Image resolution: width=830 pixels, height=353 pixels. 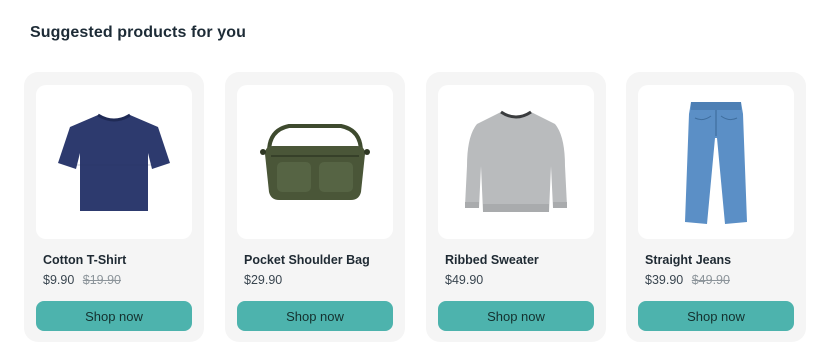 I want to click on sweater-icon, so click(x=516, y=161).